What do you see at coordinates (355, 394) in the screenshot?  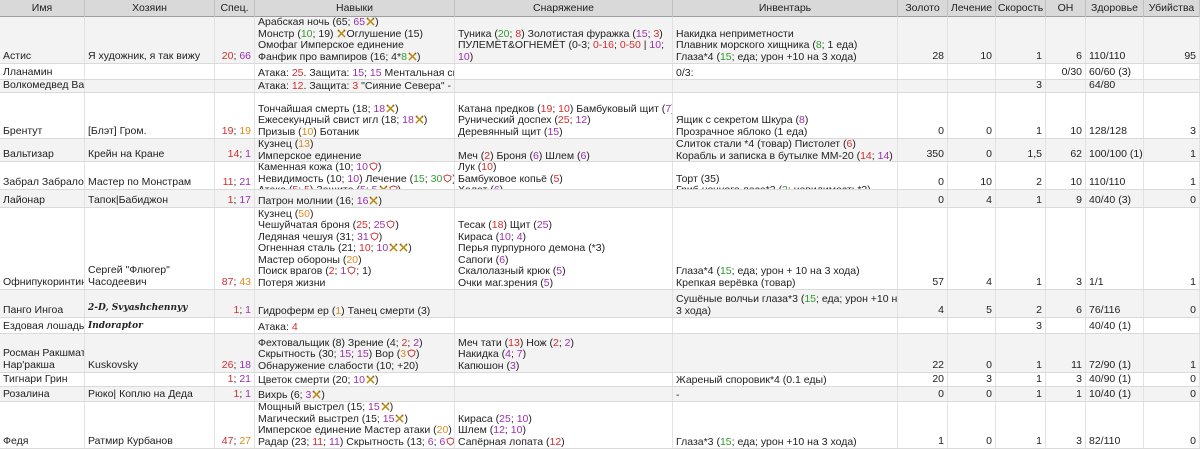 I see `cell-skills: Вихрь (6; 3)` at bounding box center [355, 394].